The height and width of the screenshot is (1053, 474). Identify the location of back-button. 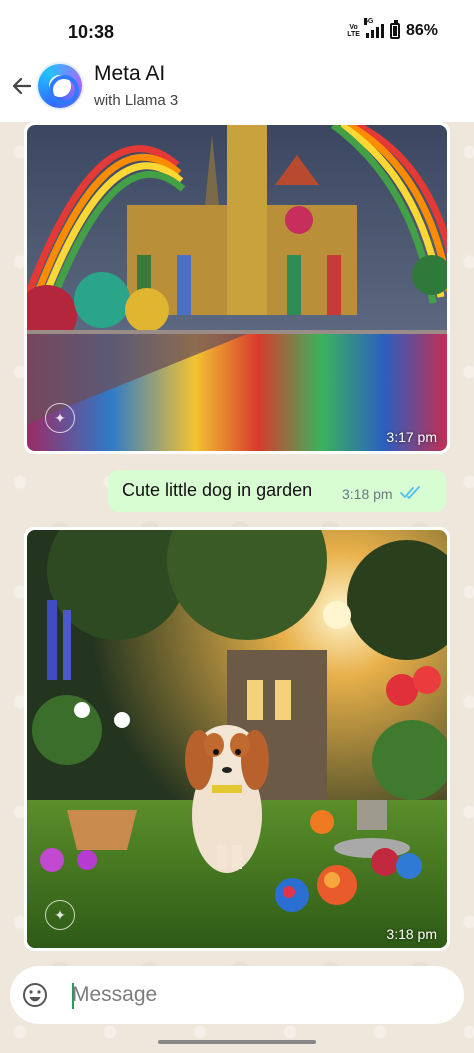
(22, 86).